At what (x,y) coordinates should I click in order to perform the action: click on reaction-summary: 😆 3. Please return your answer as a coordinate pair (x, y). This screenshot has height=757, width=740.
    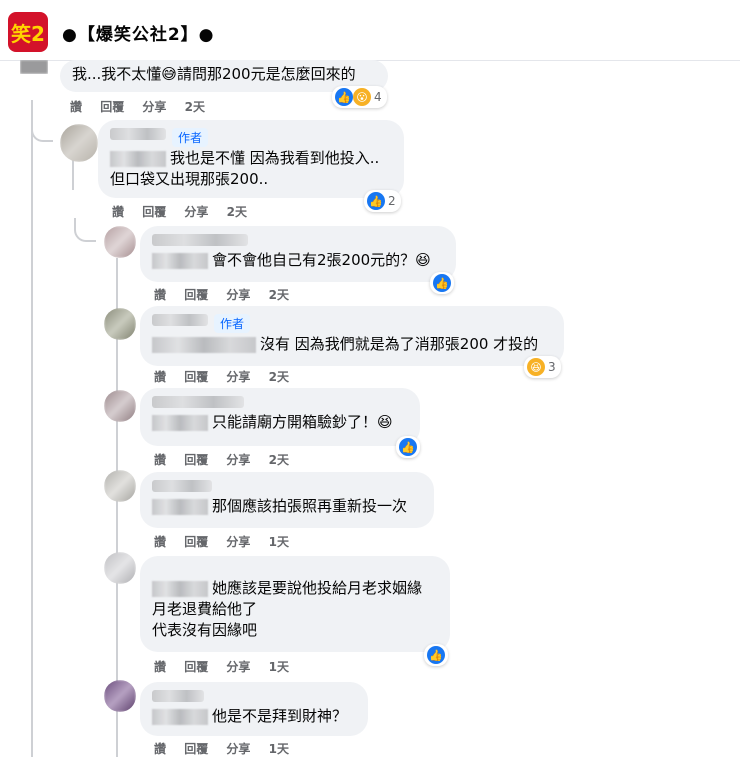
    Looking at the image, I should click on (542, 367).